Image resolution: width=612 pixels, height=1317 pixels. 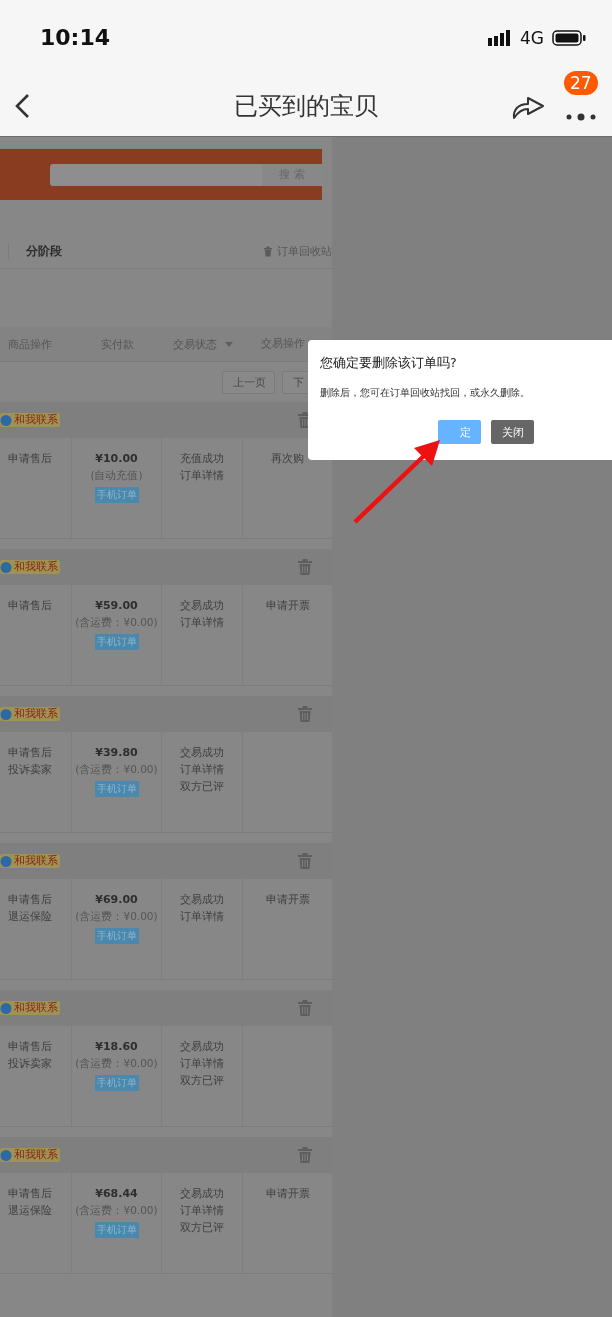 I want to click on caret-icon, so click(x=228, y=344).